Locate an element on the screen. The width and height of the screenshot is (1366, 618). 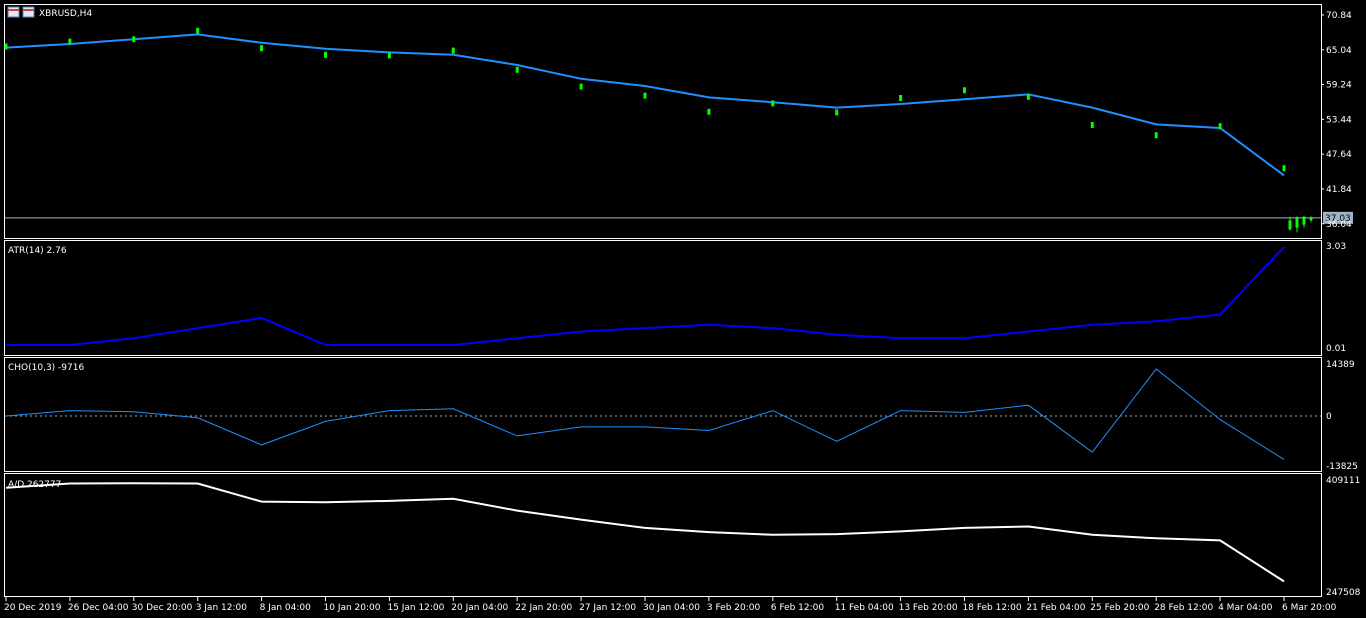
y-tick-label: 409111 is located at coordinates (1343, 481).